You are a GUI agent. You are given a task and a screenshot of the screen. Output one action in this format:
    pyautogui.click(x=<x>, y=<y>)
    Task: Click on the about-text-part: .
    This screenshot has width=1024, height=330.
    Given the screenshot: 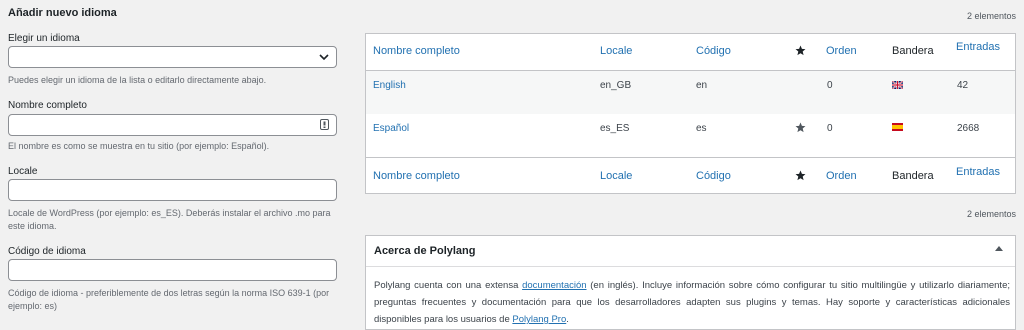 What is the action you would take?
    pyautogui.click(x=567, y=319)
    